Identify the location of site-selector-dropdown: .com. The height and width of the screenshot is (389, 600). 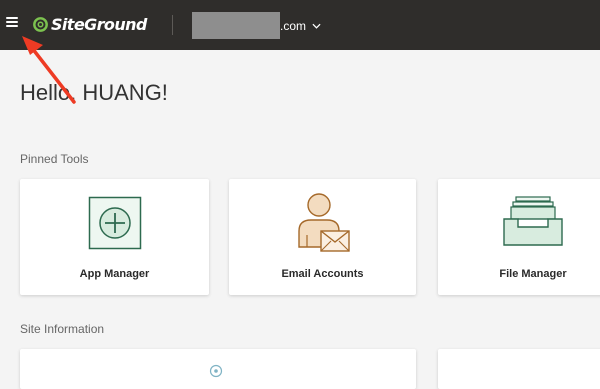
(256, 25).